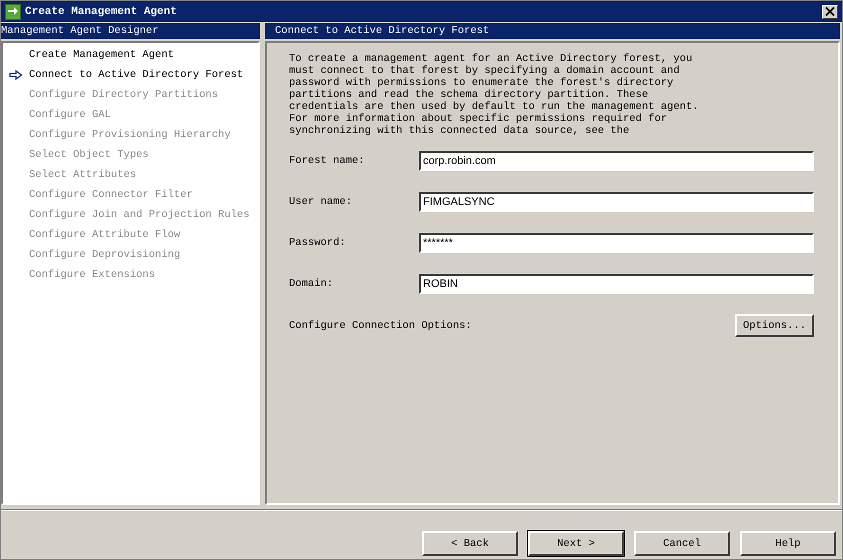 This screenshot has height=560, width=843. Describe the element at coordinates (616, 284) in the screenshot. I see `input-field: ROBIN` at that location.